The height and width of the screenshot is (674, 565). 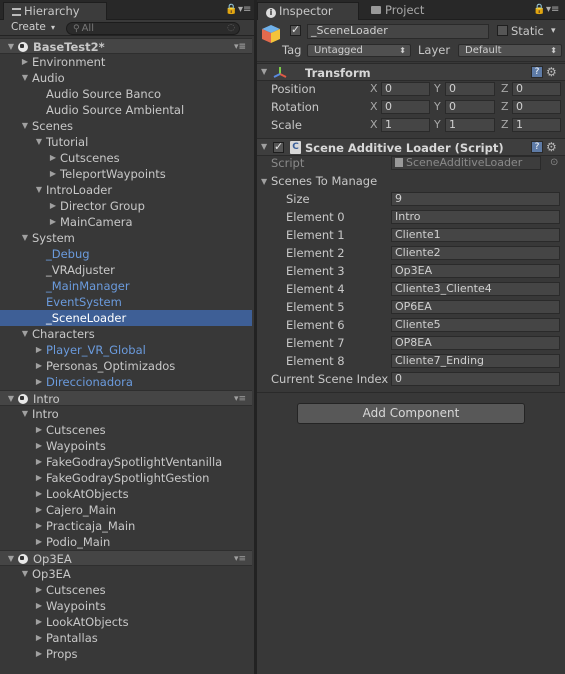 I want to click on hierarchy-item: ▶ Practicaja_Main, so click(x=126, y=526).